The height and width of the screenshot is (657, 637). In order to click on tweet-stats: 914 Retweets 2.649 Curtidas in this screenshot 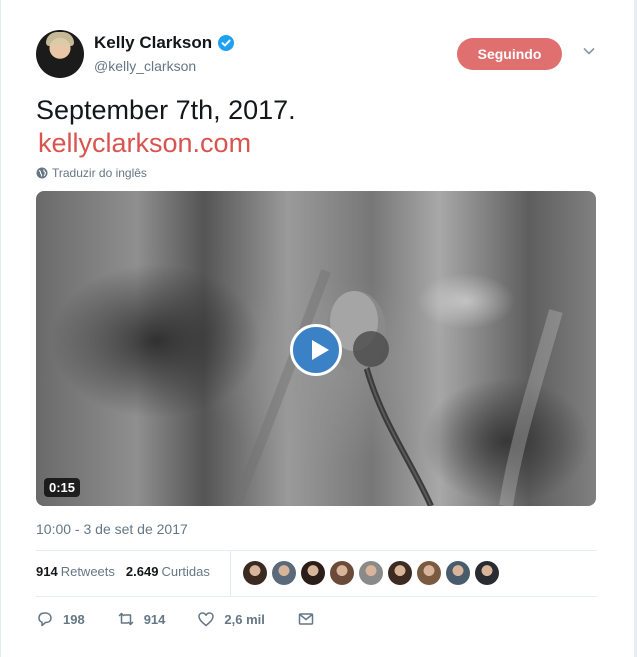, I will do `click(123, 571)`.